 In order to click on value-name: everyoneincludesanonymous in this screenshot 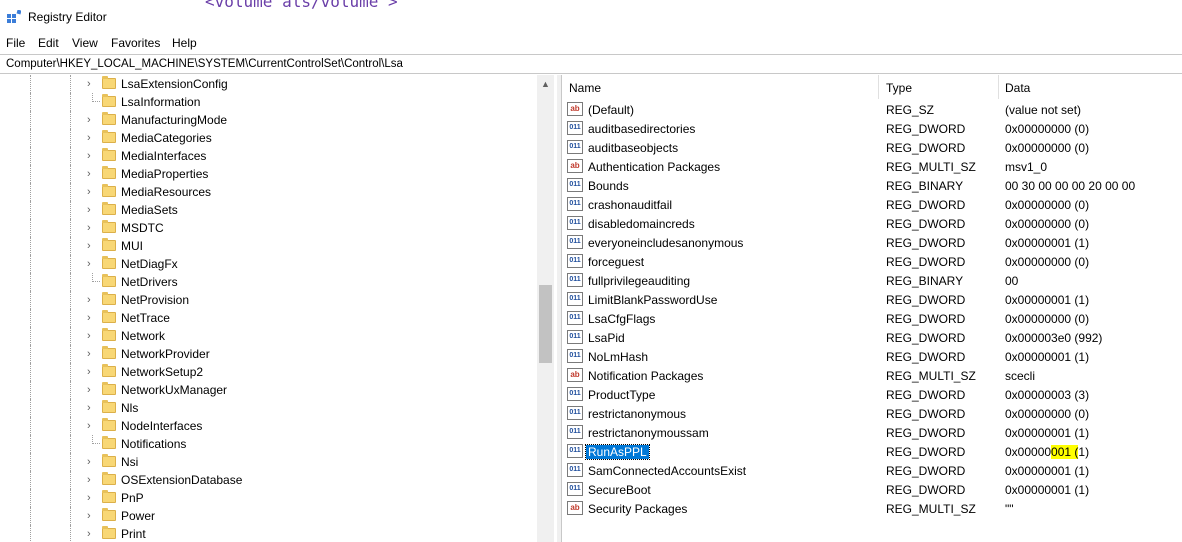, I will do `click(665, 243)`.